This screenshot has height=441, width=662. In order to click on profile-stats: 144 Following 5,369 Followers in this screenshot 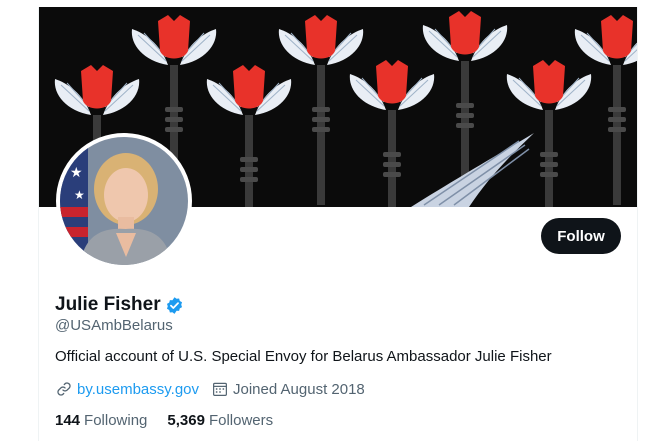, I will do `click(174, 420)`.